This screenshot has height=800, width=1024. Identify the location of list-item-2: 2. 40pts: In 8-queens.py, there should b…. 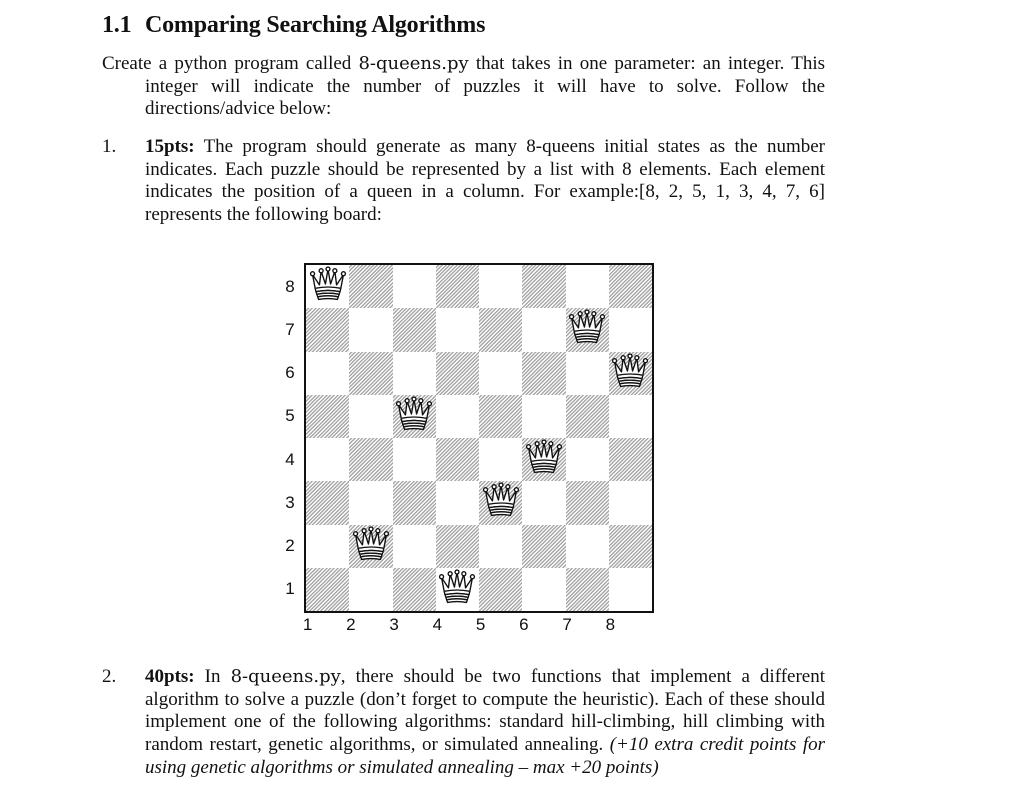
(463, 723).